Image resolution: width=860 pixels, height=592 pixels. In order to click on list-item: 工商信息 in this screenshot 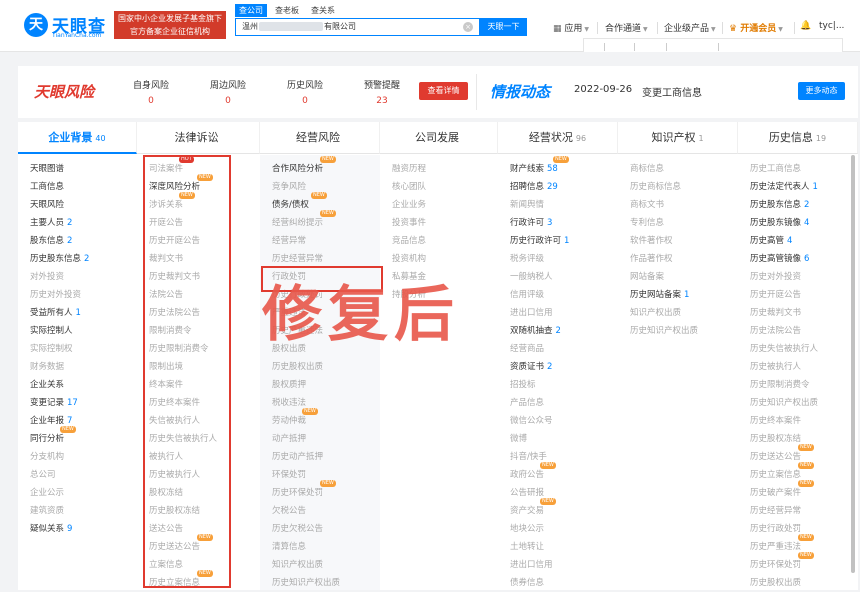, I will do `click(59, 187)`.